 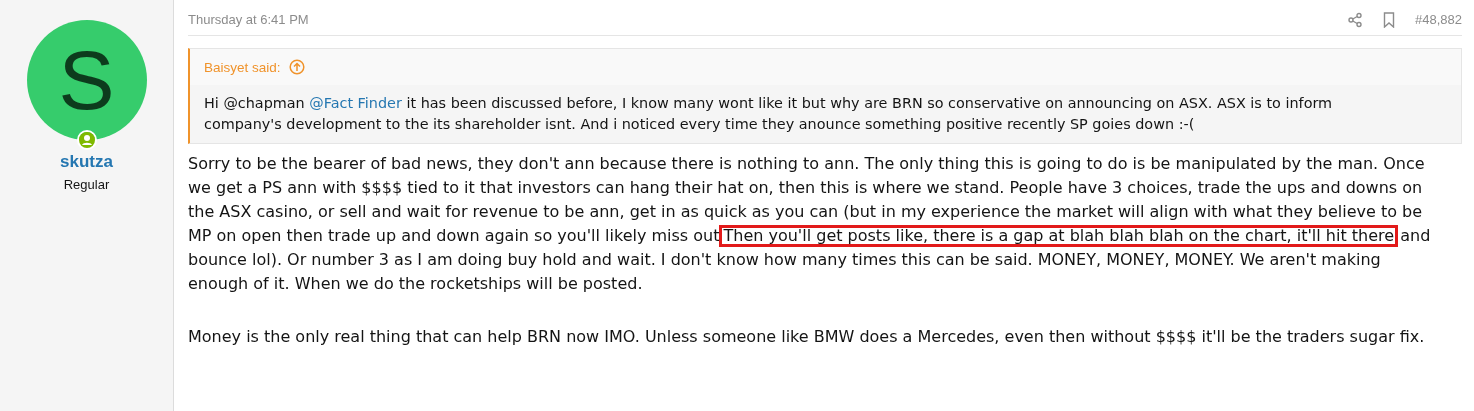 What do you see at coordinates (1438, 19) in the screenshot?
I see `post-number-link: #48,882` at bounding box center [1438, 19].